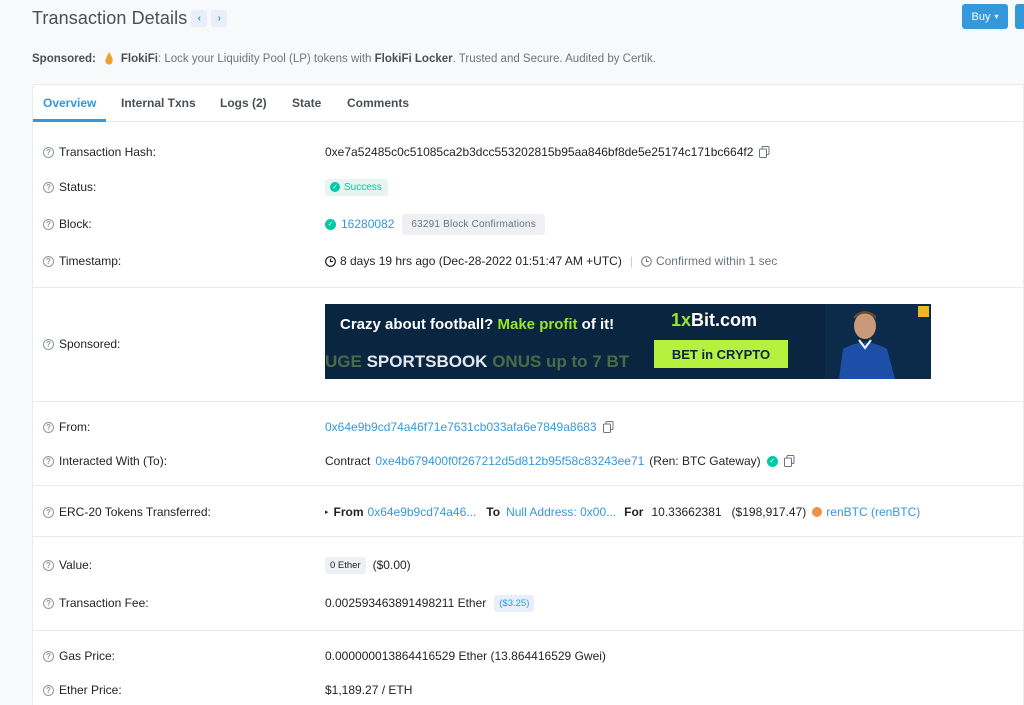 This screenshot has height=705, width=1024. What do you see at coordinates (369, 690) in the screenshot?
I see `ether-price-value: $1,189.27 / ETH` at bounding box center [369, 690].